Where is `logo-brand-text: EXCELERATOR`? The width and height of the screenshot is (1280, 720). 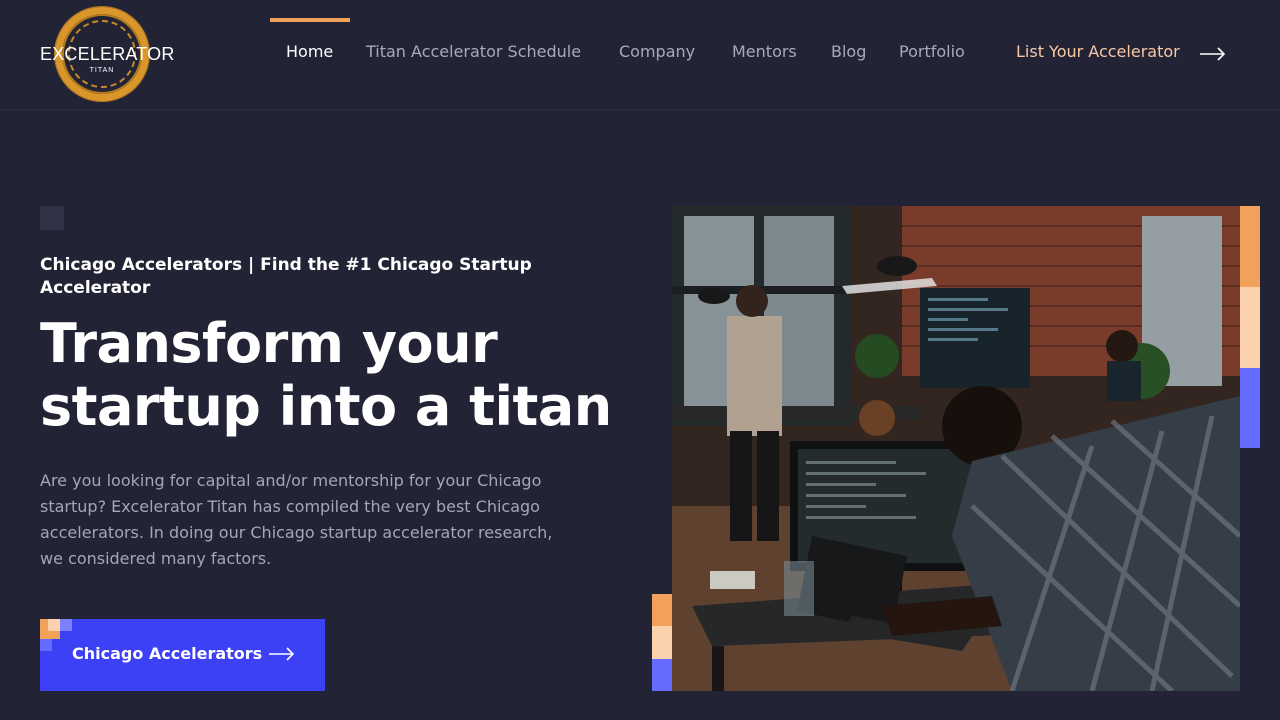
logo-brand-text: EXCELERATOR is located at coordinates (107, 54).